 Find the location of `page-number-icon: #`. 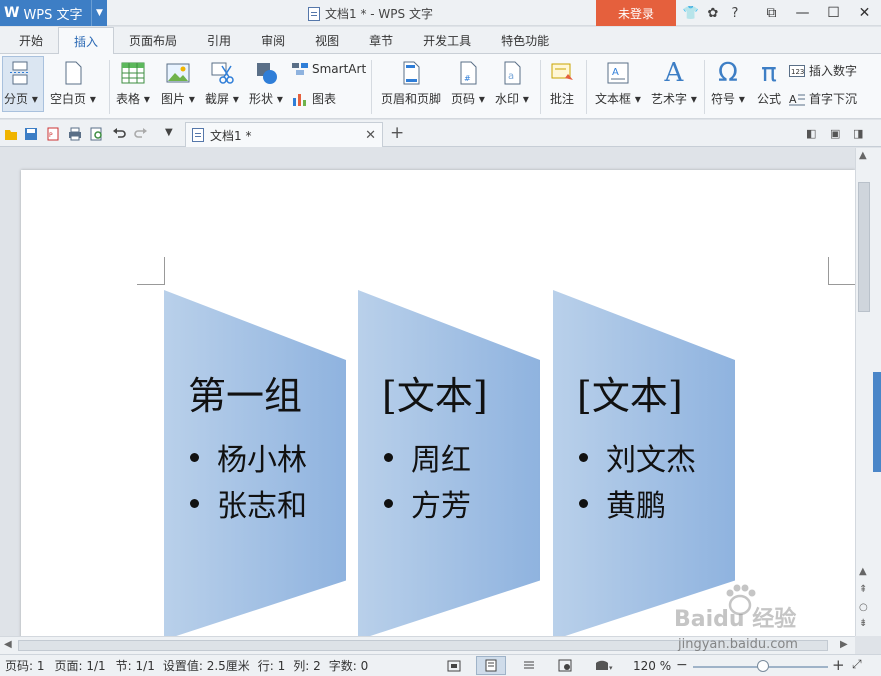

page-number-icon: # is located at coordinates (468, 73).